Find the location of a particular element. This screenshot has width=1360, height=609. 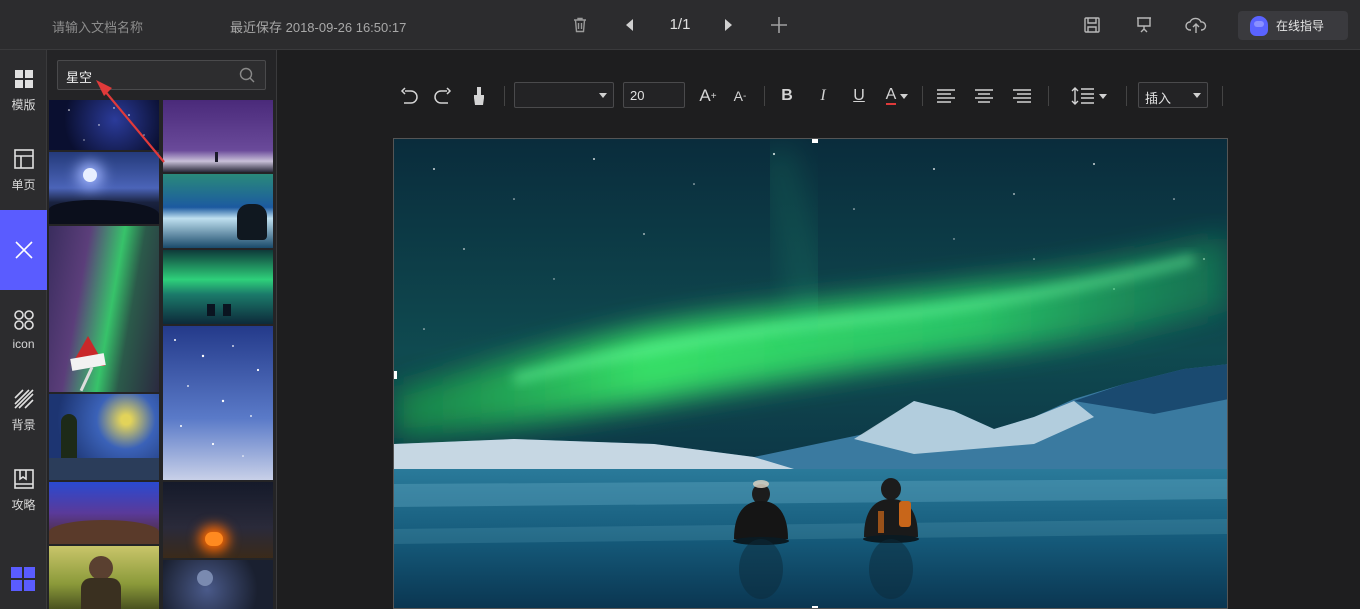

trash-icon is located at coordinates (580, 25).